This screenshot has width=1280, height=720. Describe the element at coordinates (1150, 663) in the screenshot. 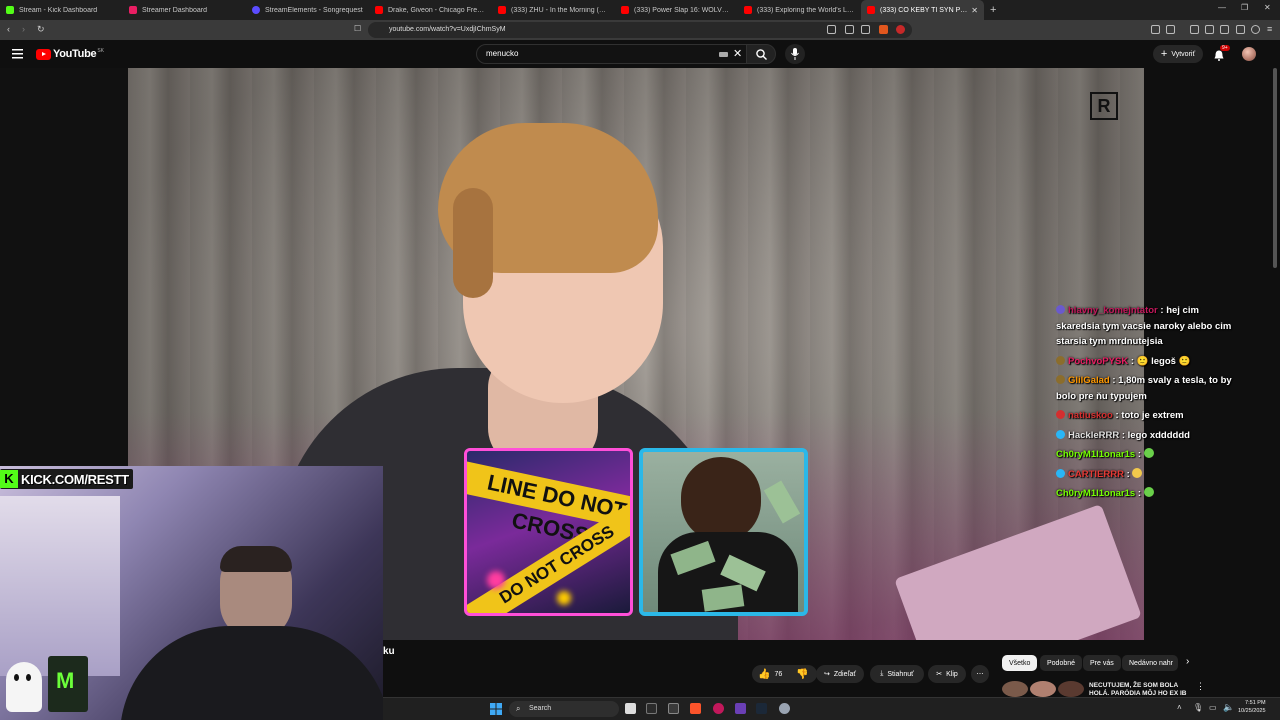

I see `chip-recently-uploaded: Nedávno nahr` at that location.